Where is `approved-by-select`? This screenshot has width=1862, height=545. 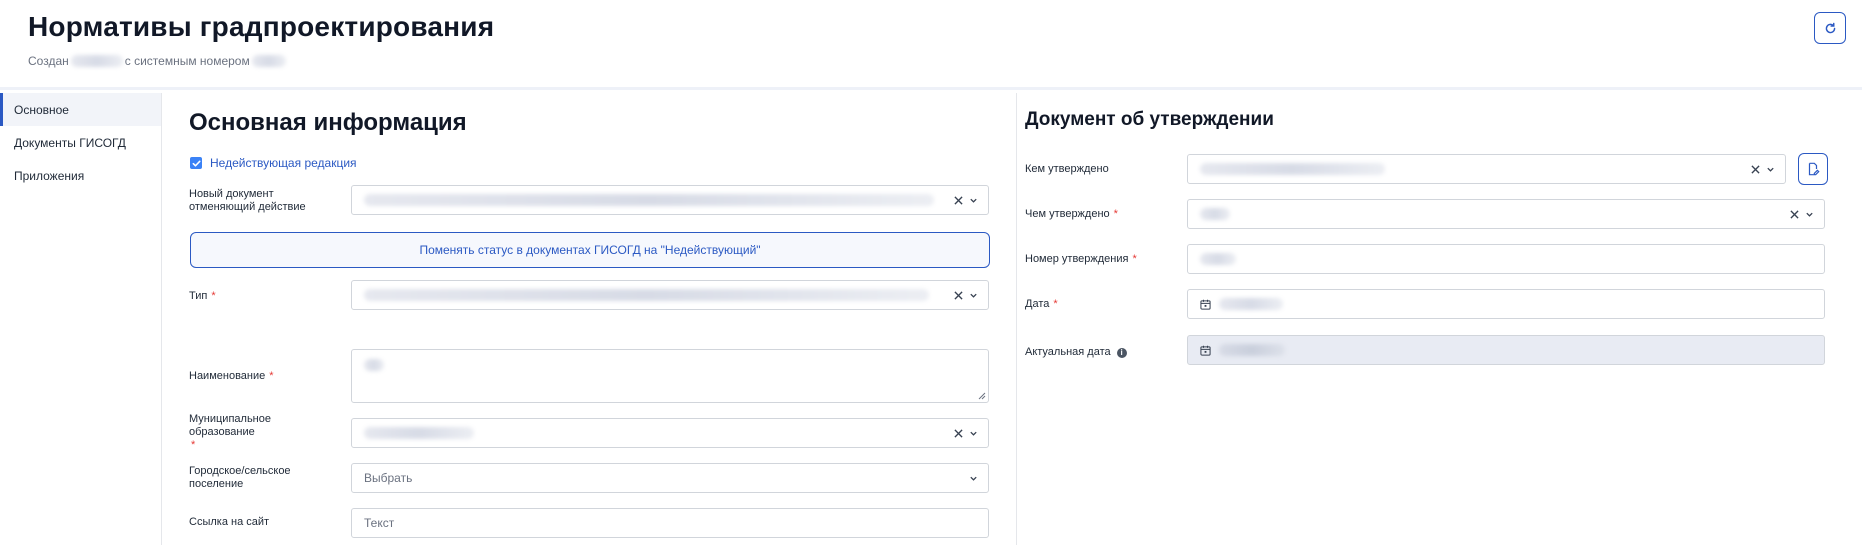
approved-by-select is located at coordinates (1486, 169).